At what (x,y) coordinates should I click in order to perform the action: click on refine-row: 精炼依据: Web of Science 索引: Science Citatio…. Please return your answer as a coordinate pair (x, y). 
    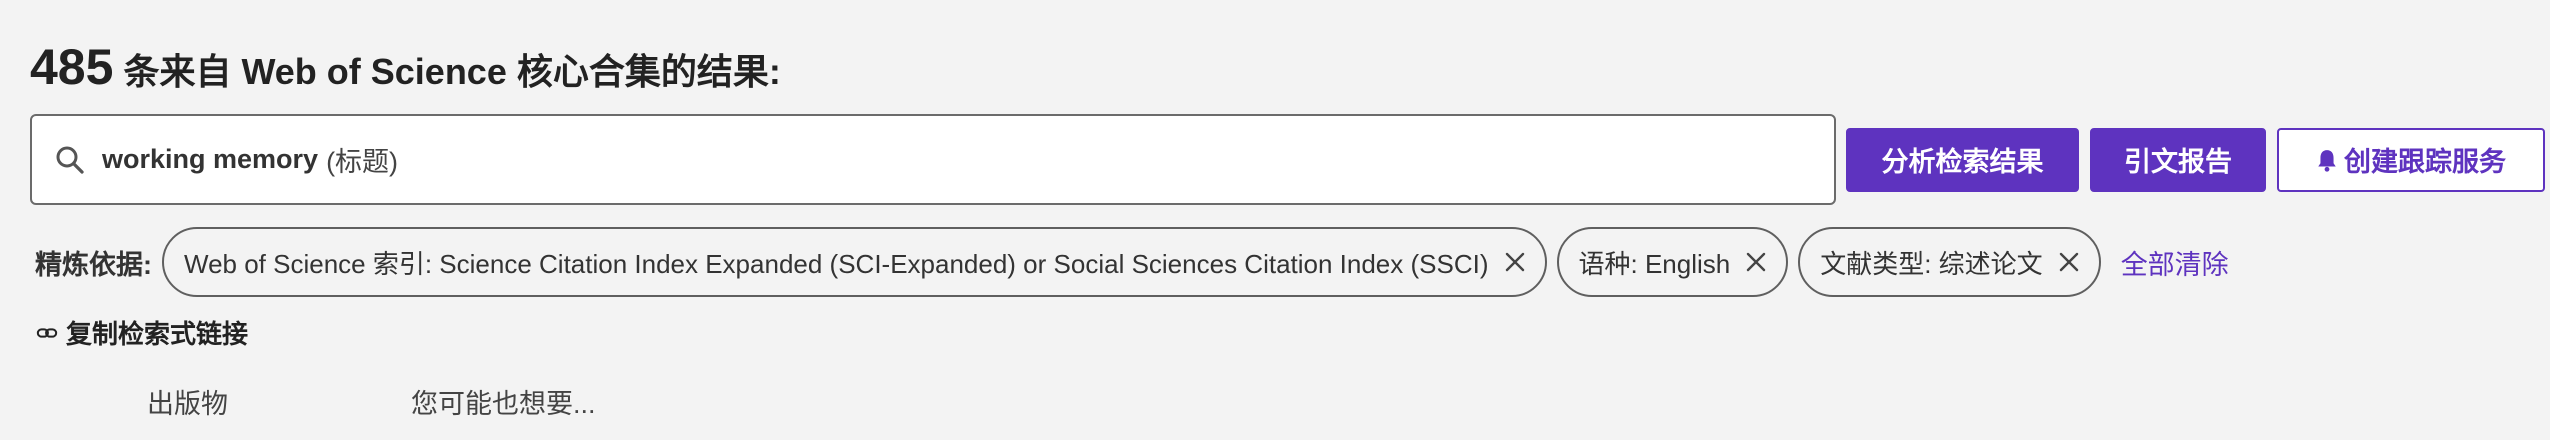
    Looking at the image, I should click on (1132, 262).